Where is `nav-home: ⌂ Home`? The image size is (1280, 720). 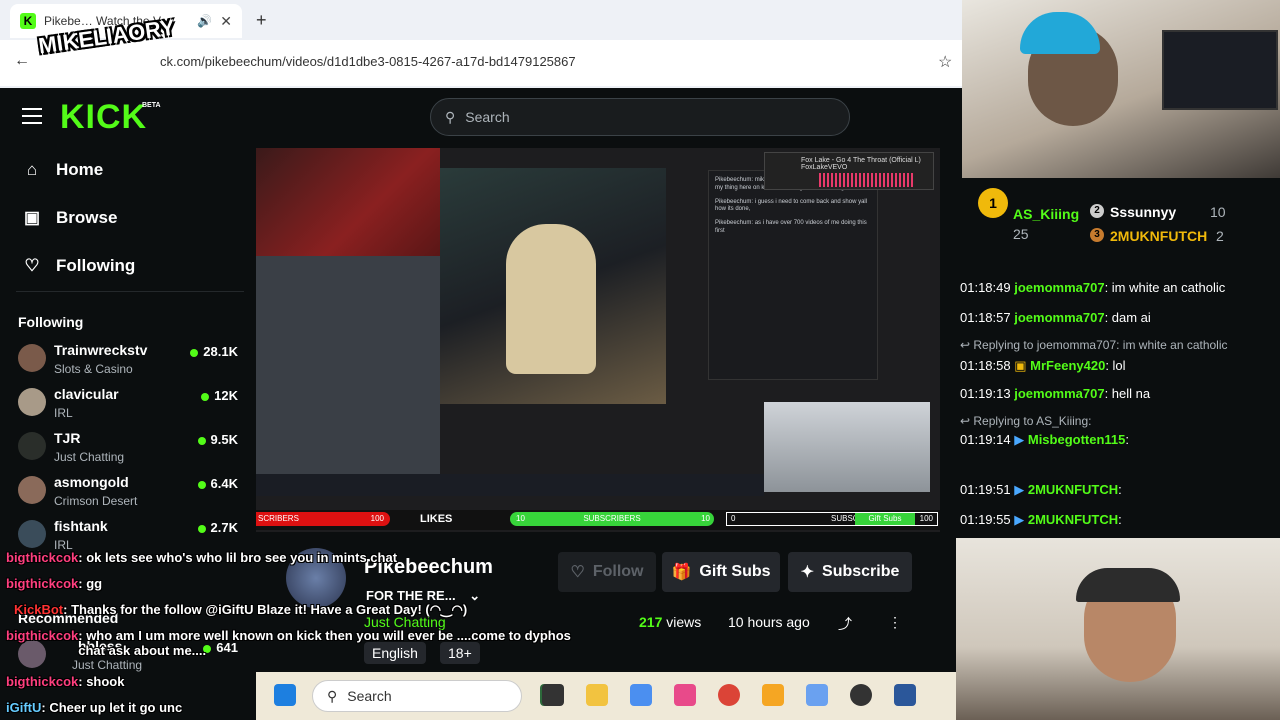
nav-home: ⌂ Home is located at coordinates (62, 170).